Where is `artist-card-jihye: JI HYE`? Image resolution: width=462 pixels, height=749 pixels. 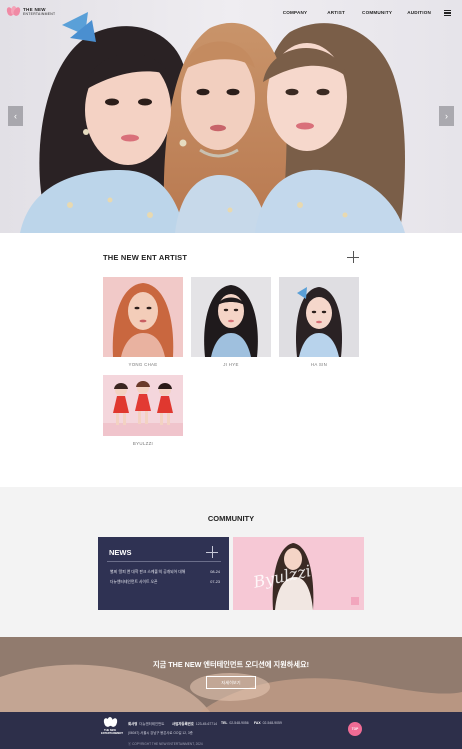 artist-card-jihye: JI HYE is located at coordinates (231, 322).